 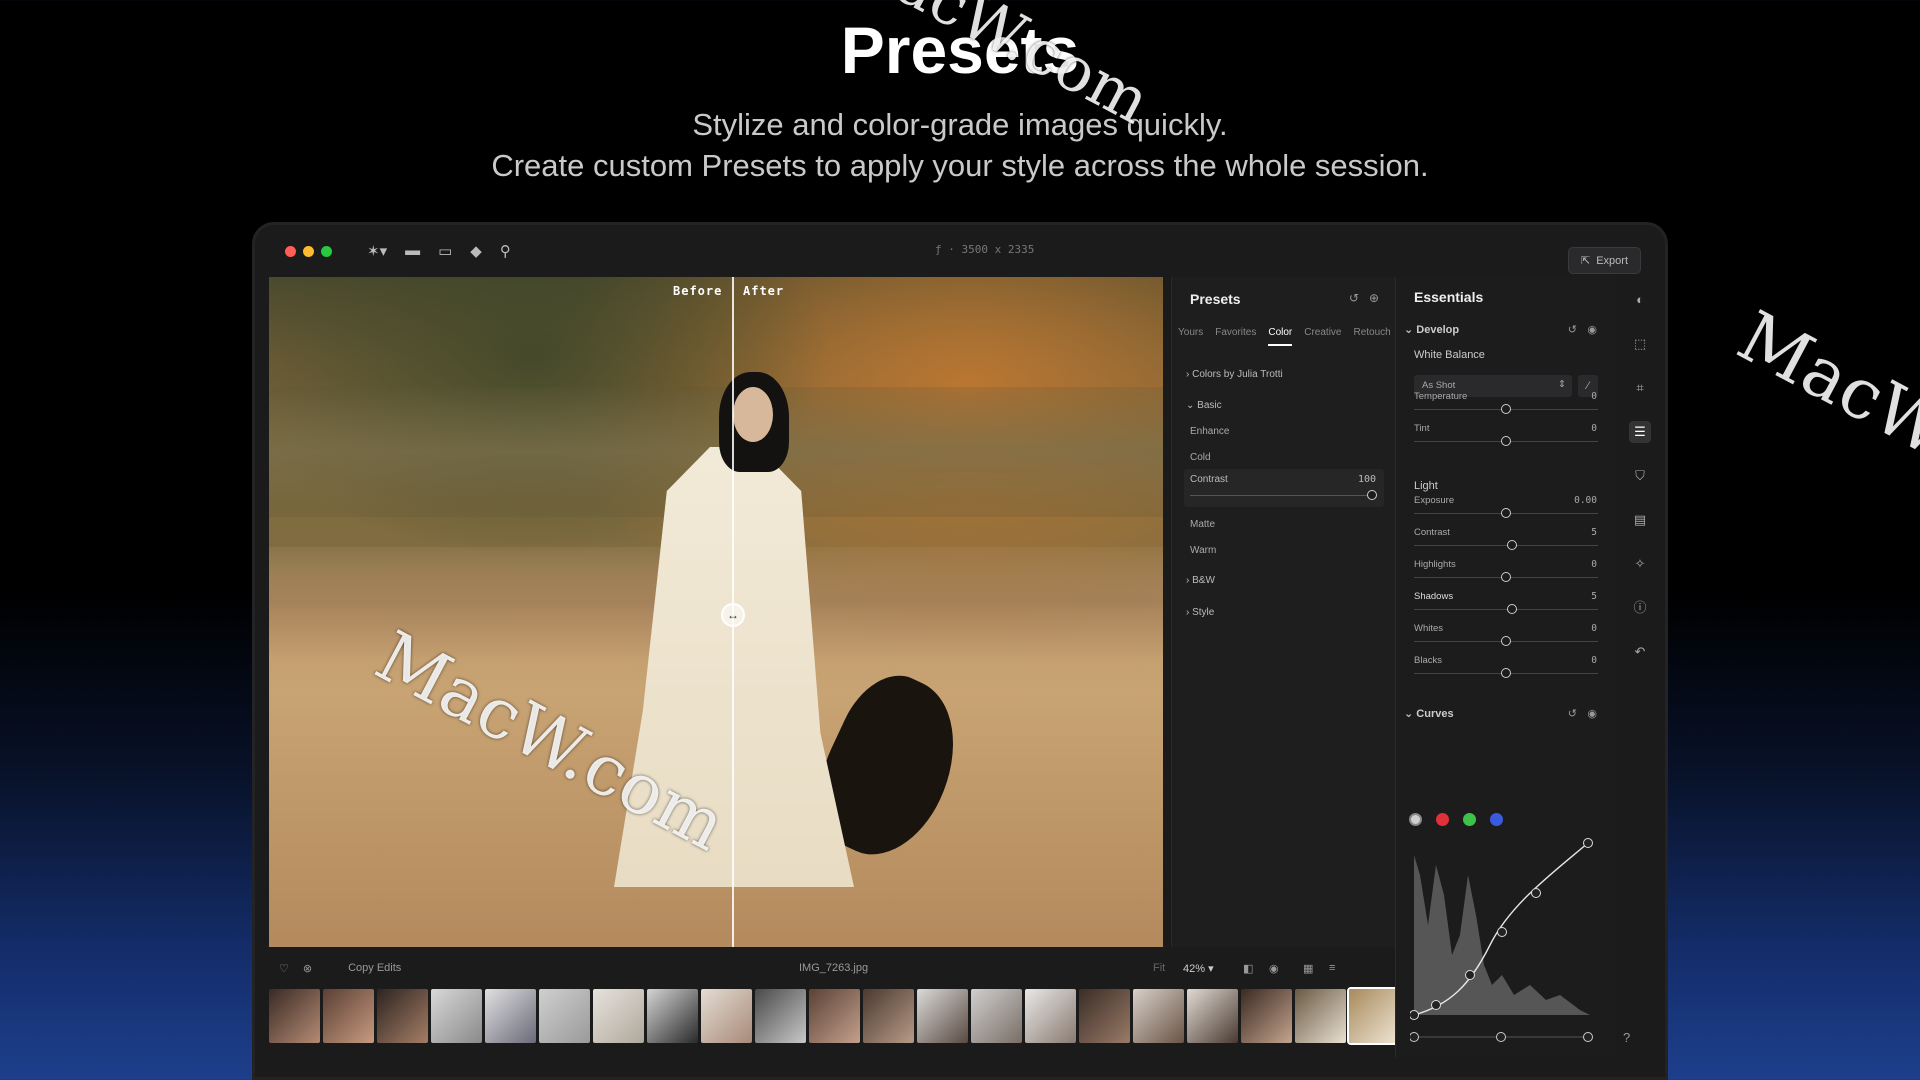 I want to click on preset-matte: Matte, so click(x=1202, y=524).